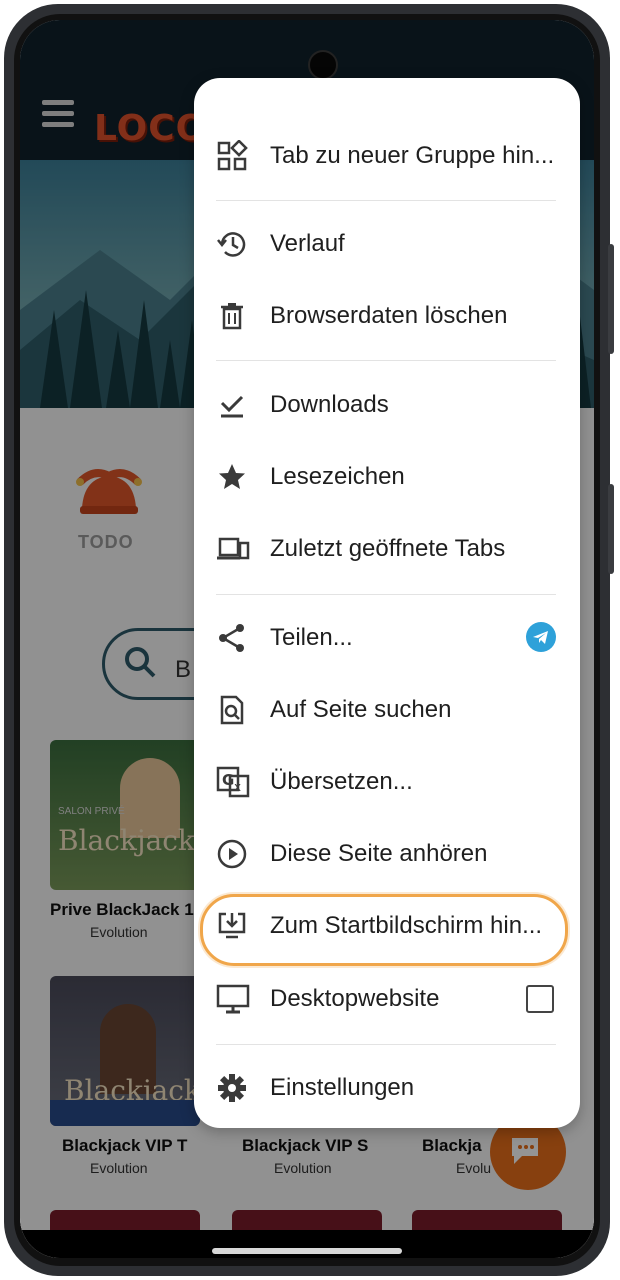 Image resolution: width=620 pixels, height=1280 pixels. I want to click on trash-icon, so click(232, 316).